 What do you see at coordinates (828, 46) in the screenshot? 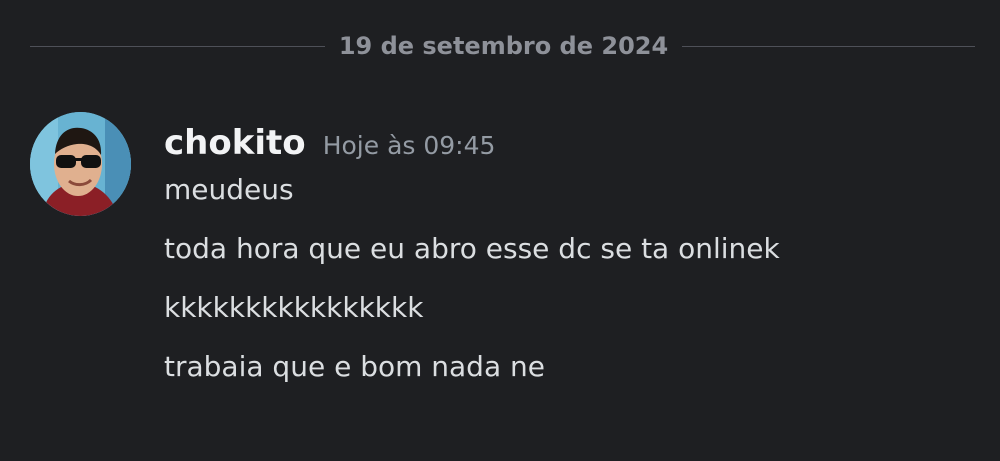
I see `divider-line-right` at bounding box center [828, 46].